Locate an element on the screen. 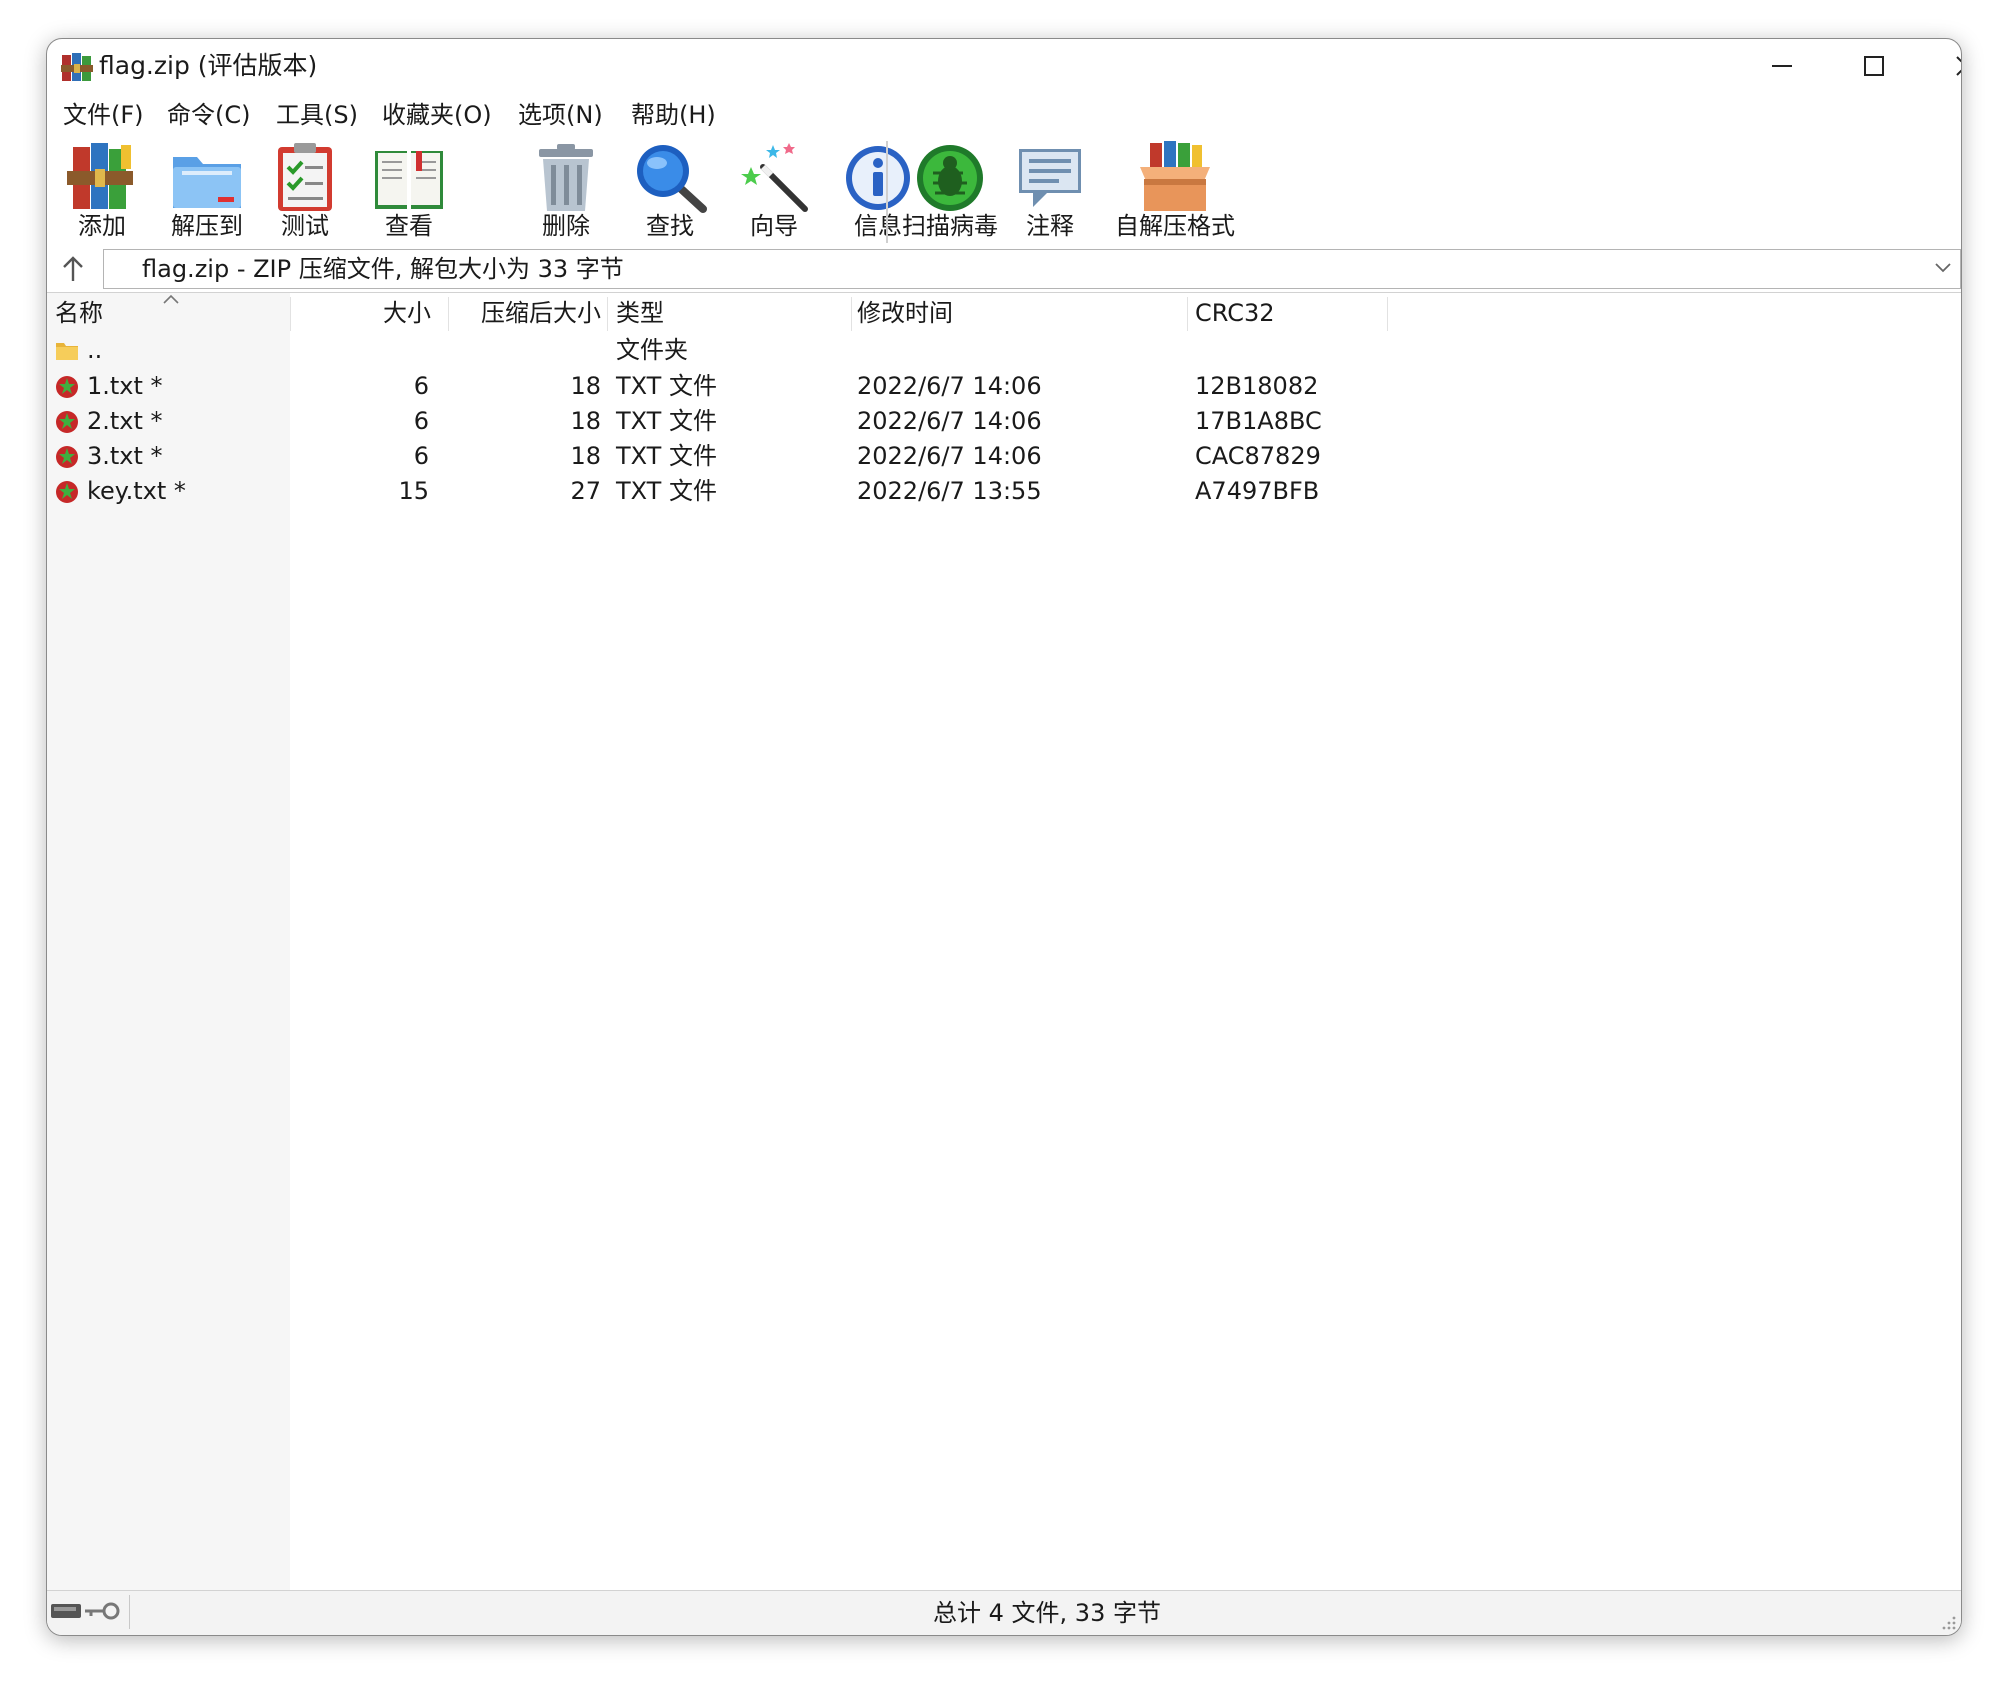 This screenshot has height=1690, width=2010. view-button: 查看 is located at coordinates (409, 191).